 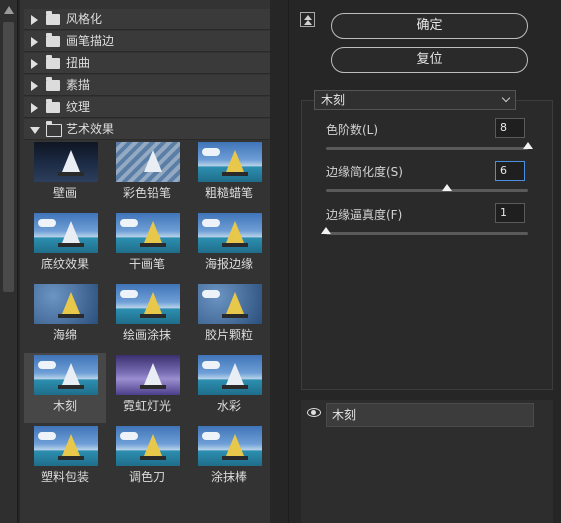 I want to click on filter-dry-brush: 干画笔, so click(x=147, y=246).